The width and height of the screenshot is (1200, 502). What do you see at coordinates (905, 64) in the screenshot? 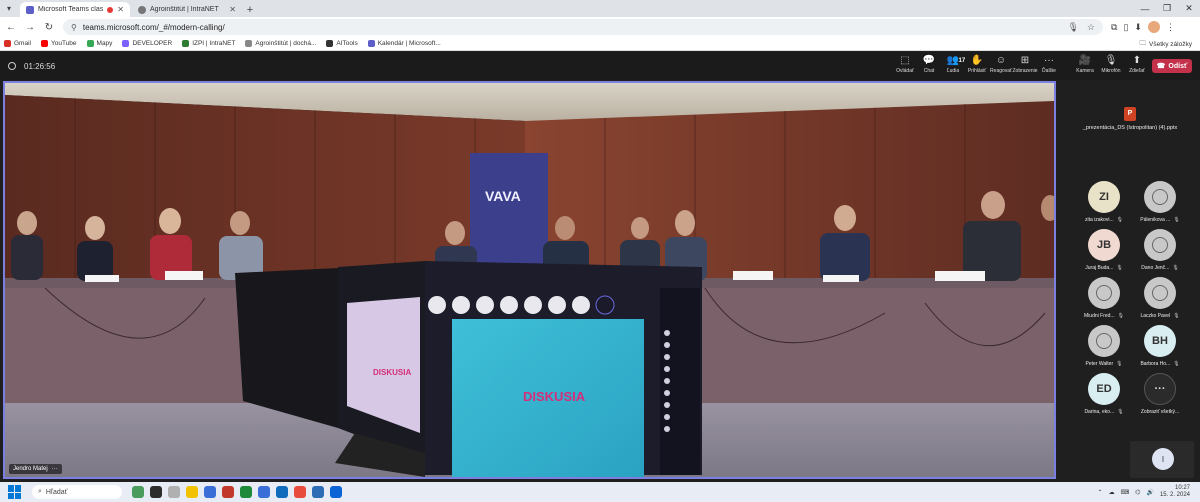
I see `control-button: ⬚ Ovládať` at bounding box center [905, 64].